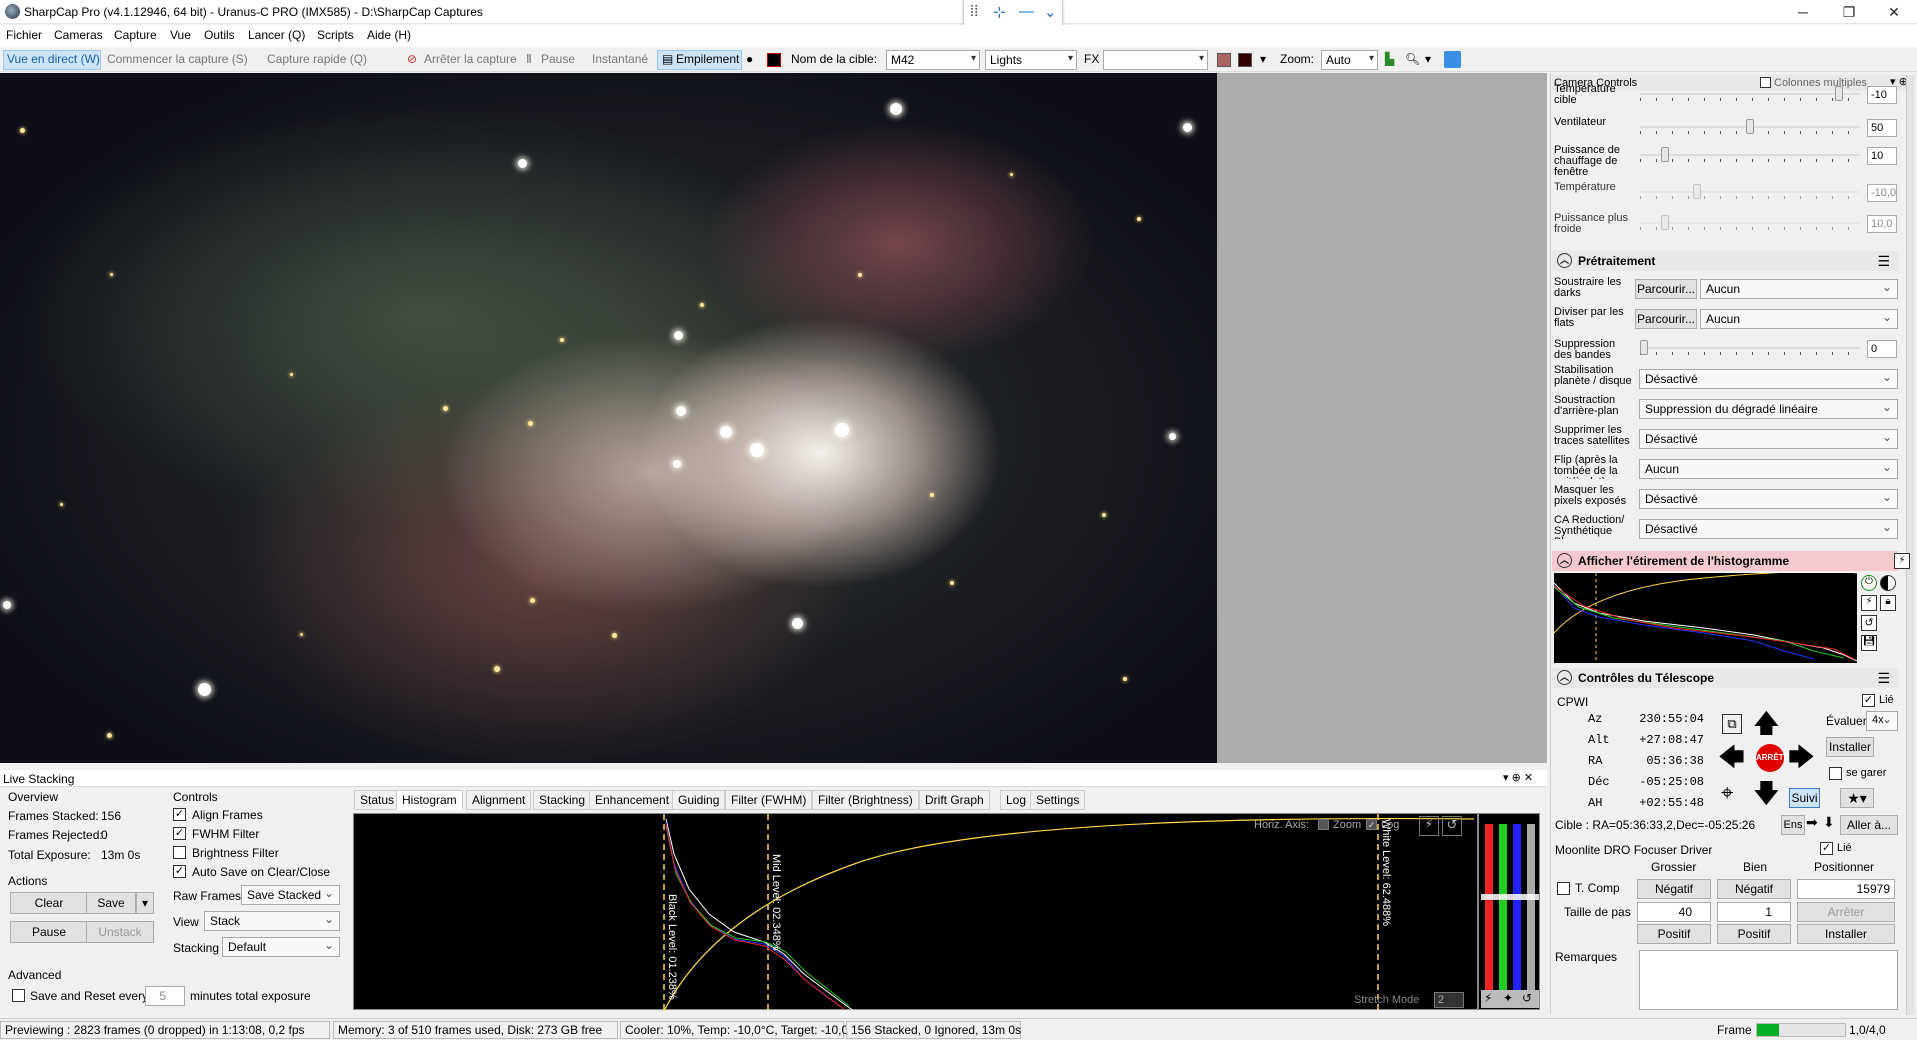  What do you see at coordinates (558, 59) in the screenshot?
I see `pause-button: Pause` at bounding box center [558, 59].